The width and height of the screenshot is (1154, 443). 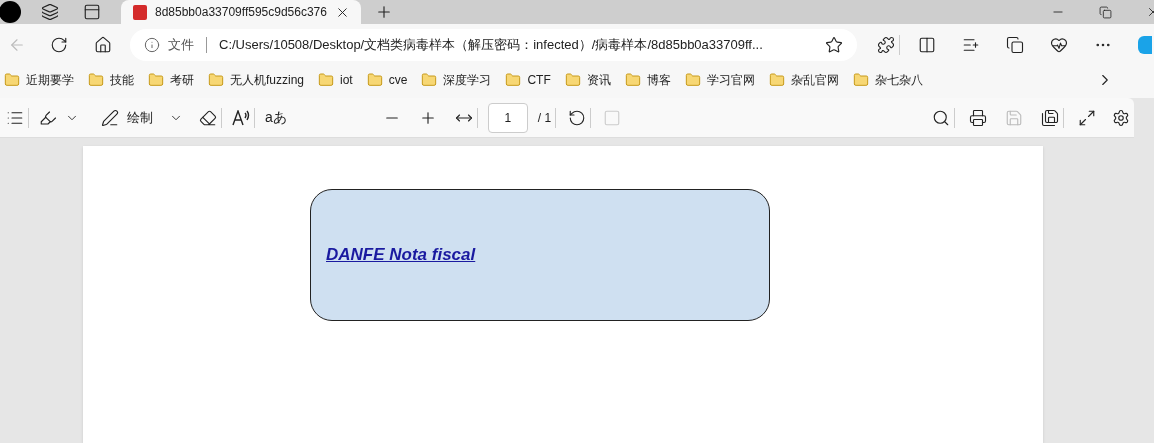 What do you see at coordinates (103, 45) in the screenshot?
I see `home-icon` at bounding box center [103, 45].